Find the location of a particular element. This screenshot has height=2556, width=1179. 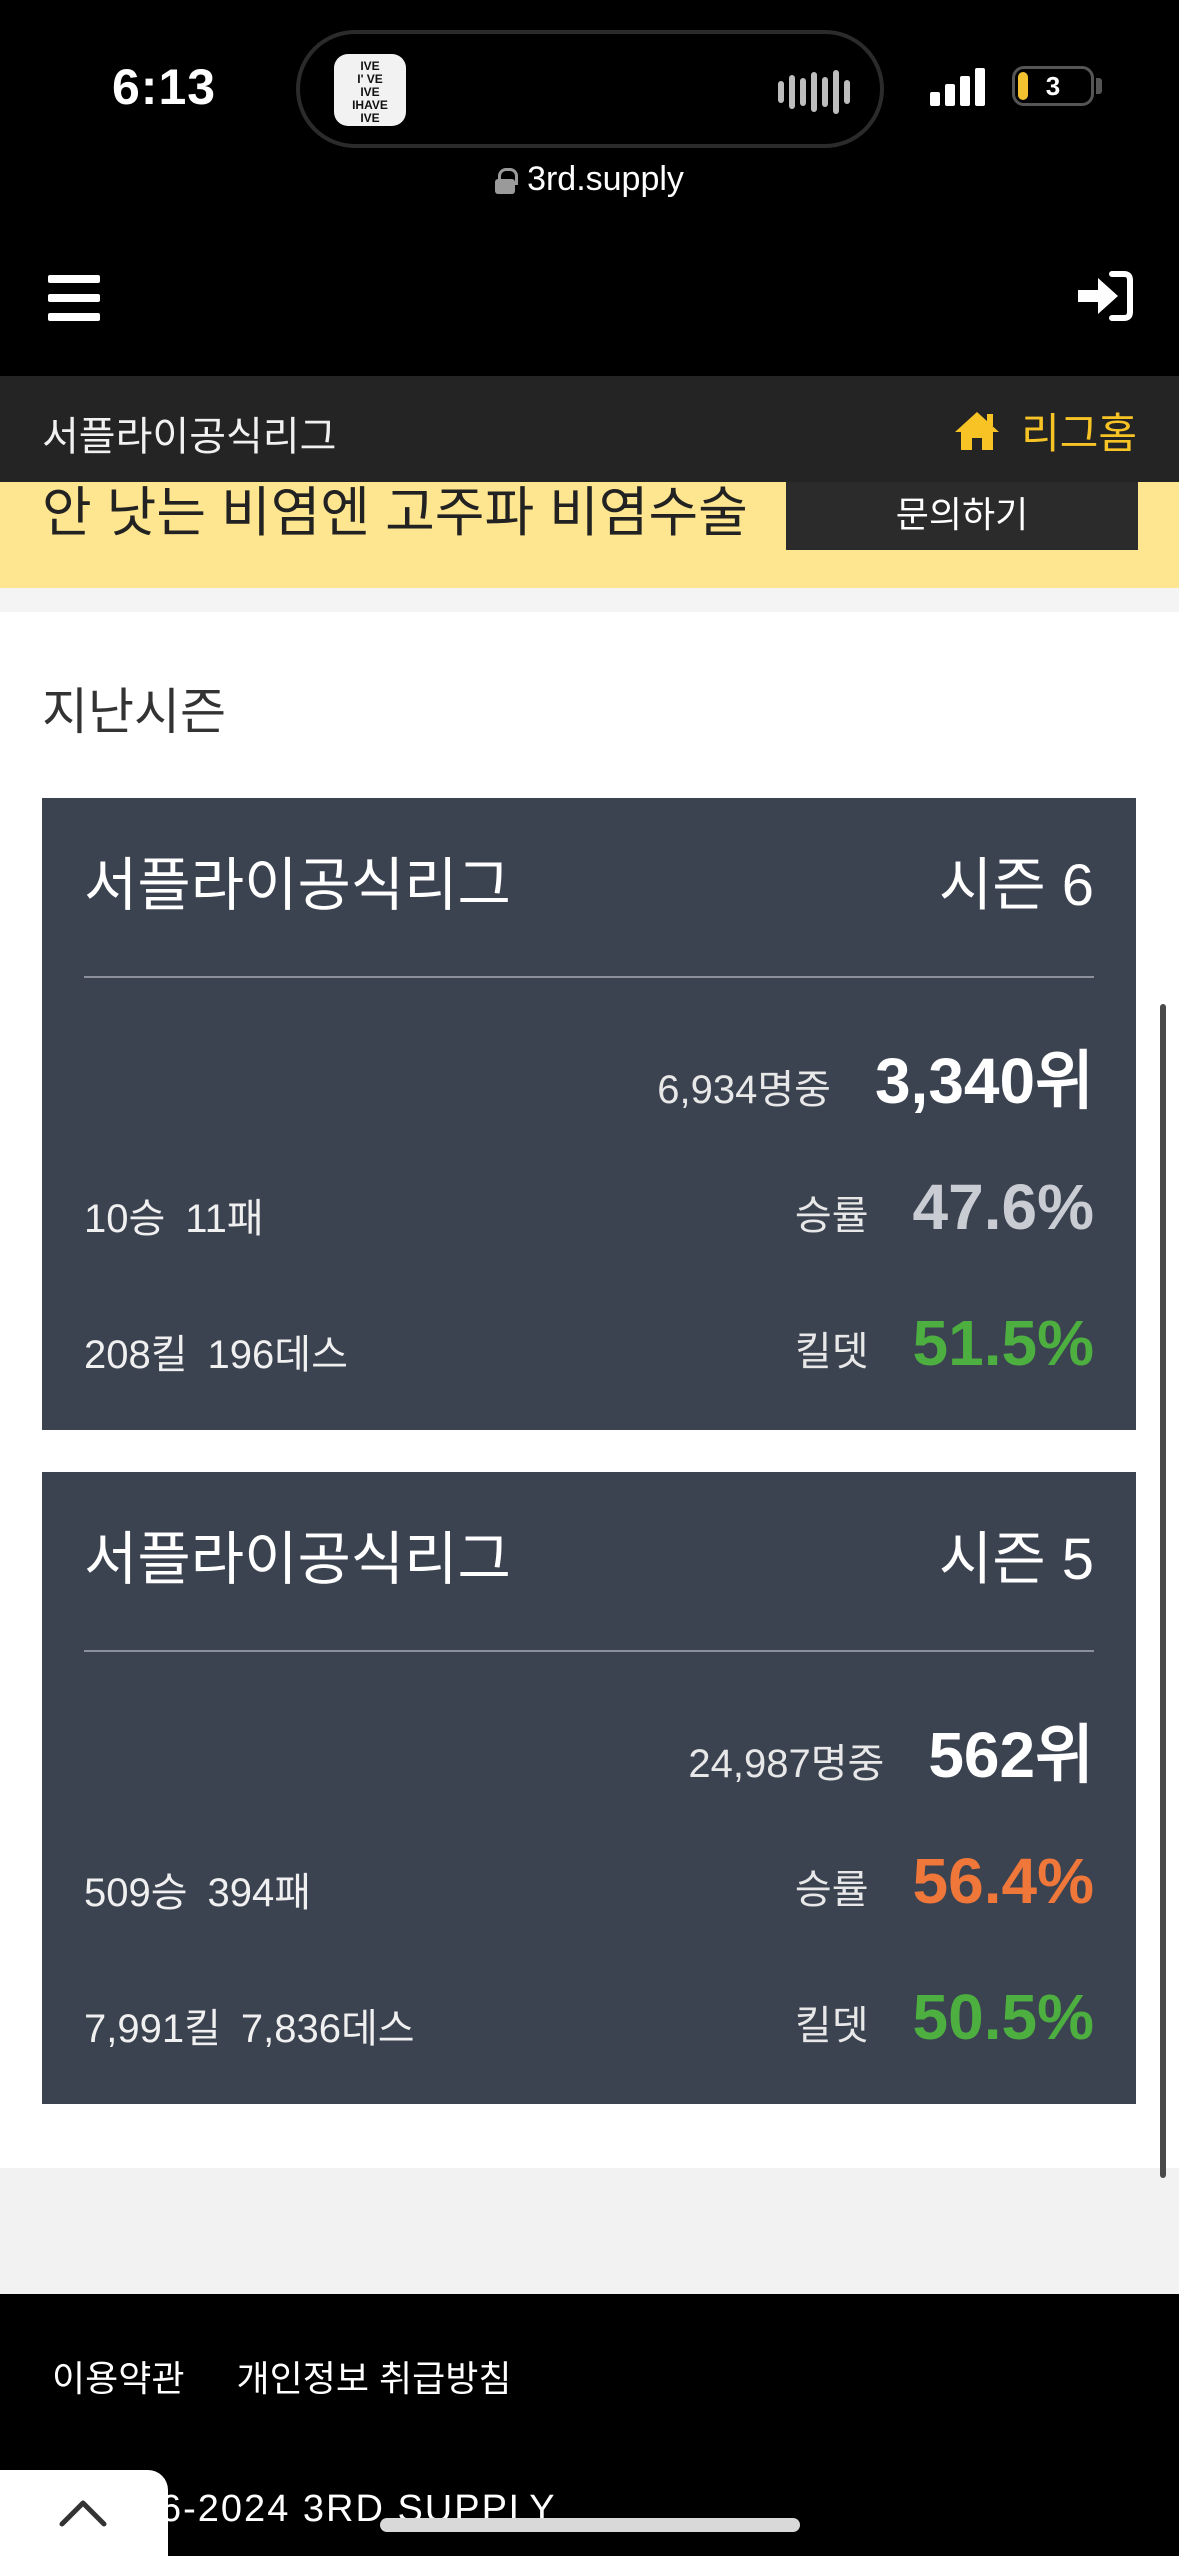

scroll-top-button is located at coordinates (84, 2513).